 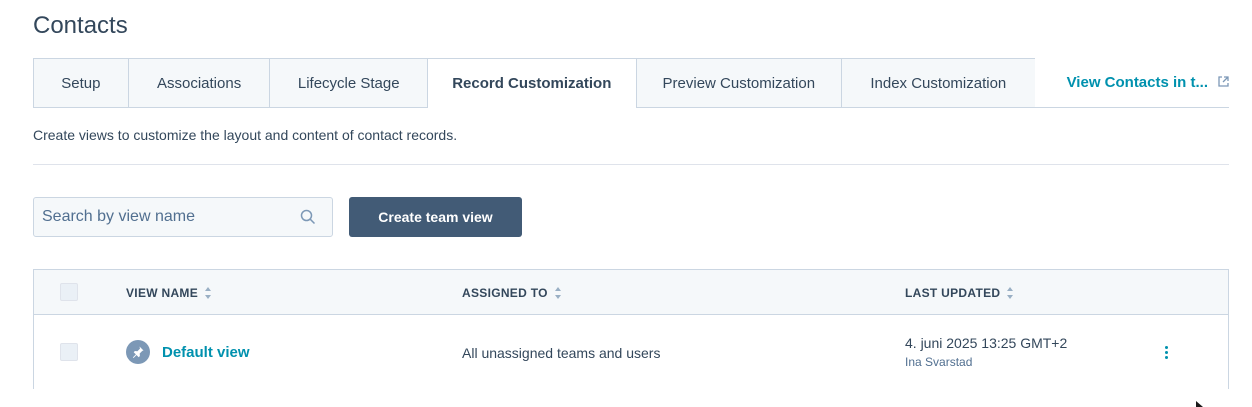 I want to click on column-header-assigned-to: ASSIGNED TO, so click(x=512, y=293).